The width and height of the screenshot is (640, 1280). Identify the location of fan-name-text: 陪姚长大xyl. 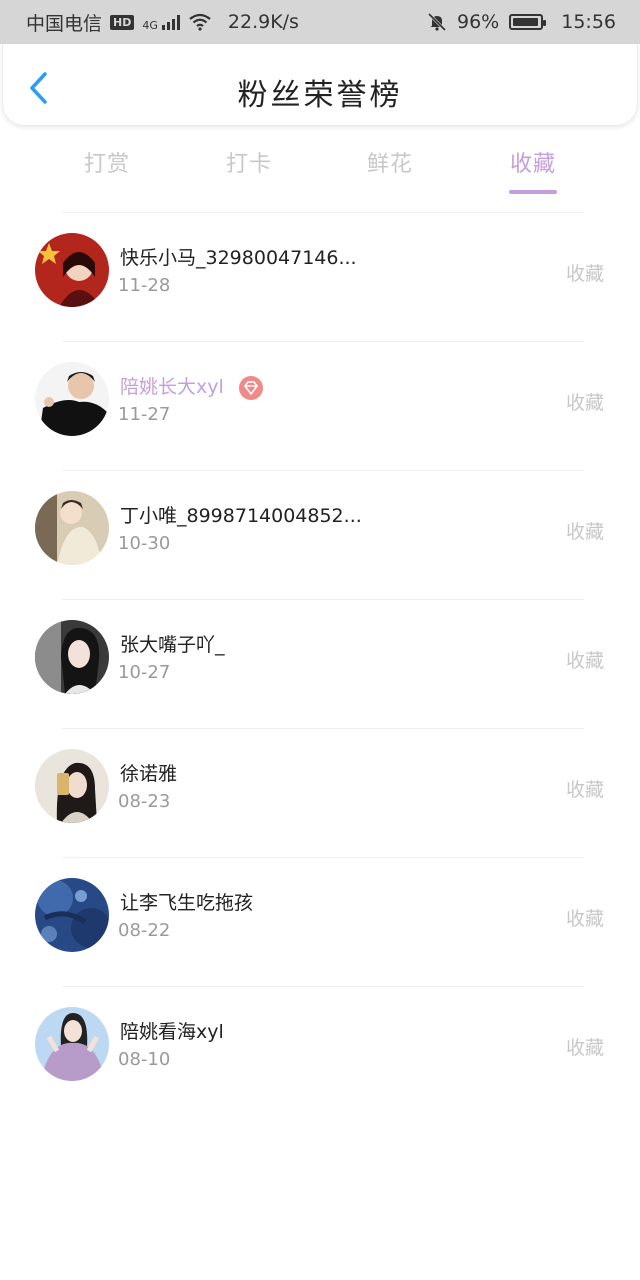
(172, 387).